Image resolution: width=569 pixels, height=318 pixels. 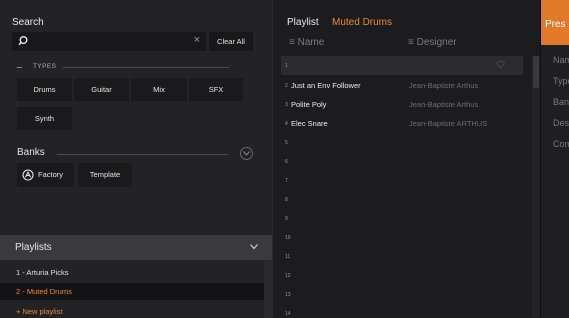 I want to click on clear-all-button: Clear All, so click(x=231, y=41).